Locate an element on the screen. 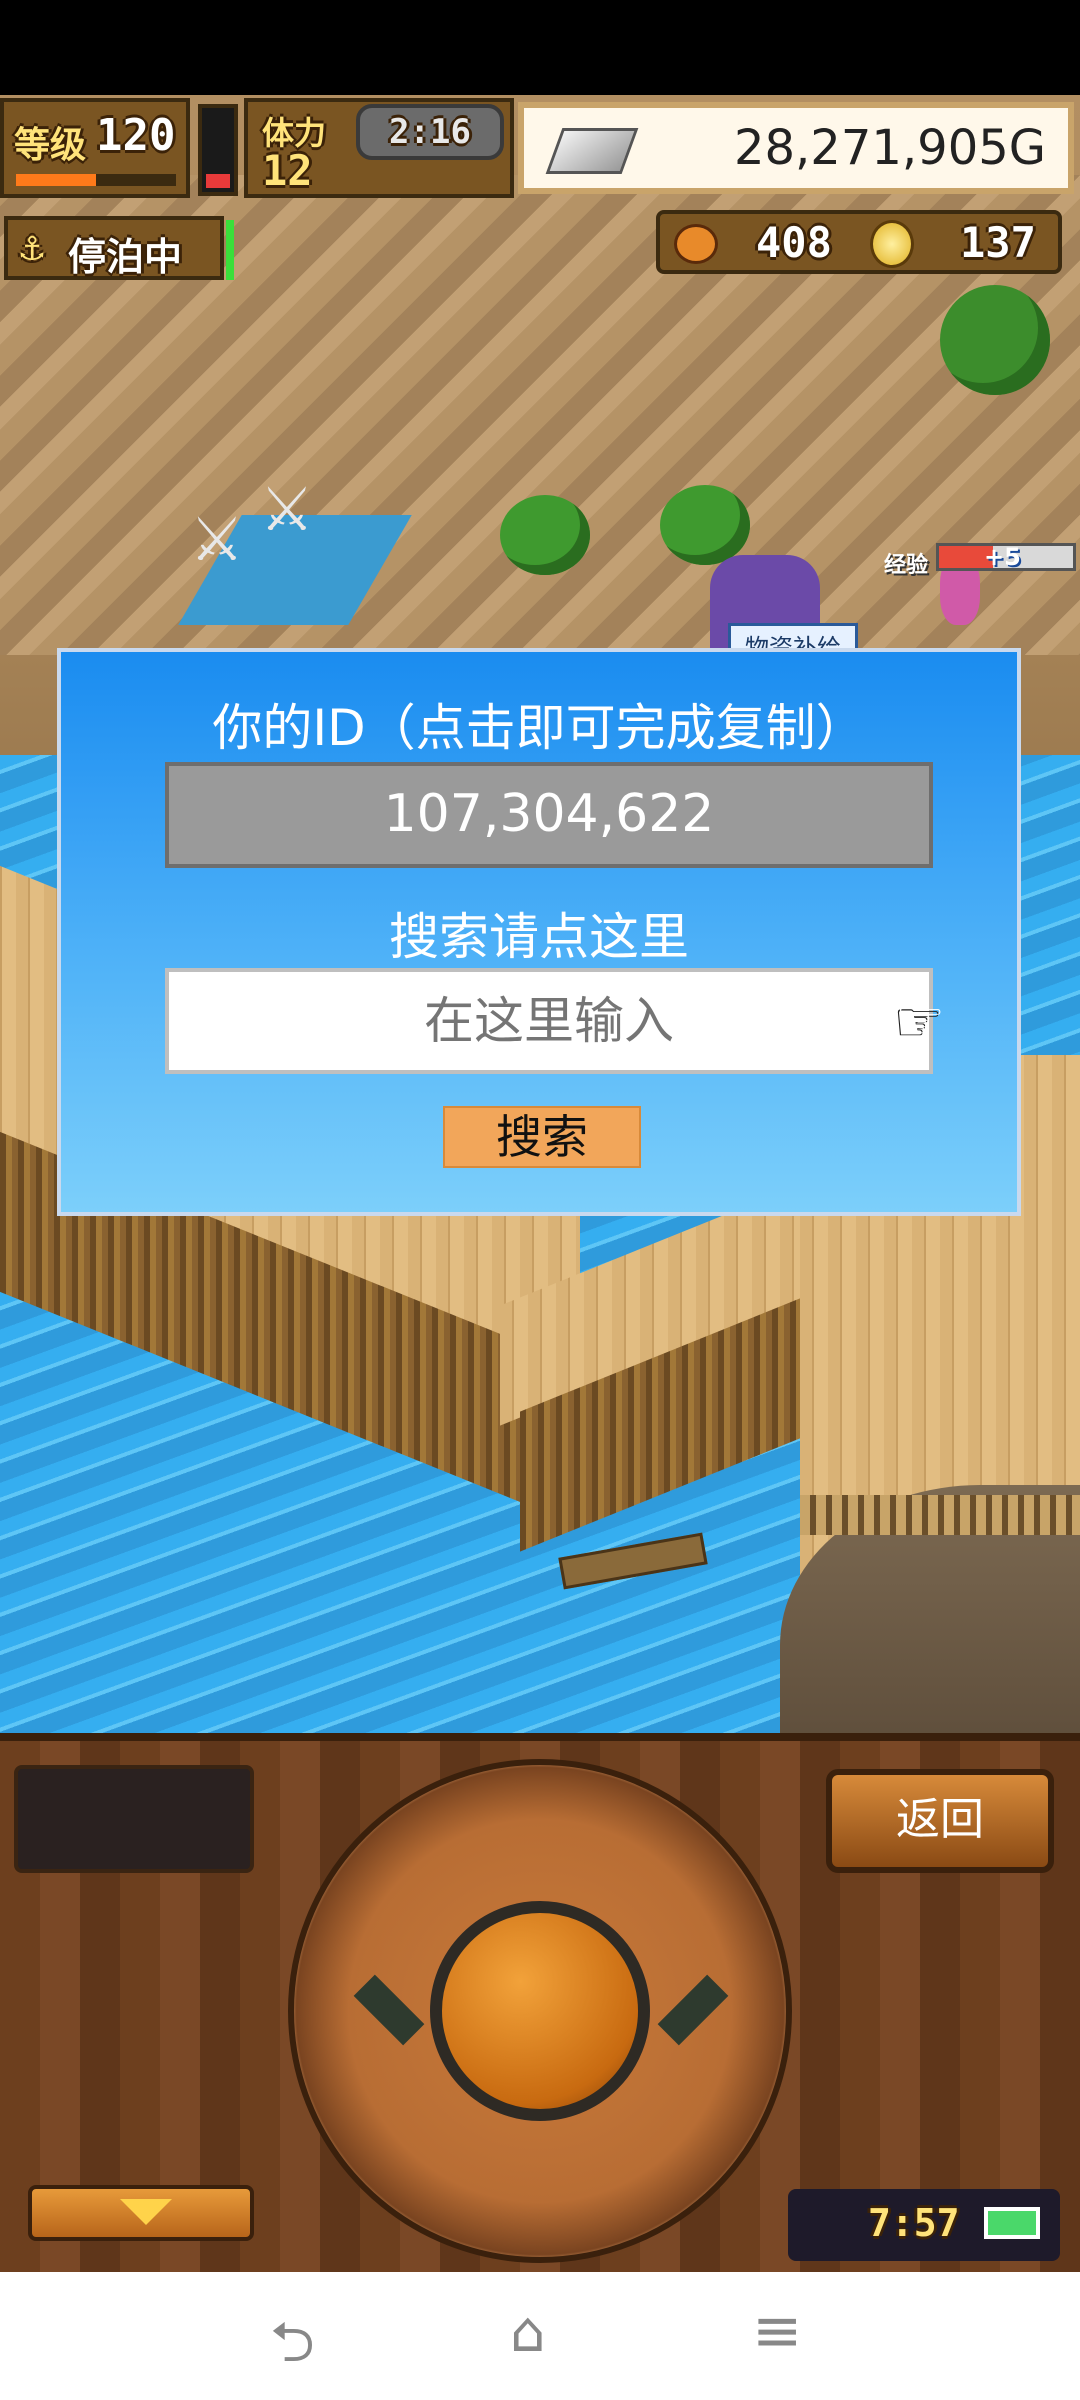  anchor-icon: ⚓ is located at coordinates (32, 247).